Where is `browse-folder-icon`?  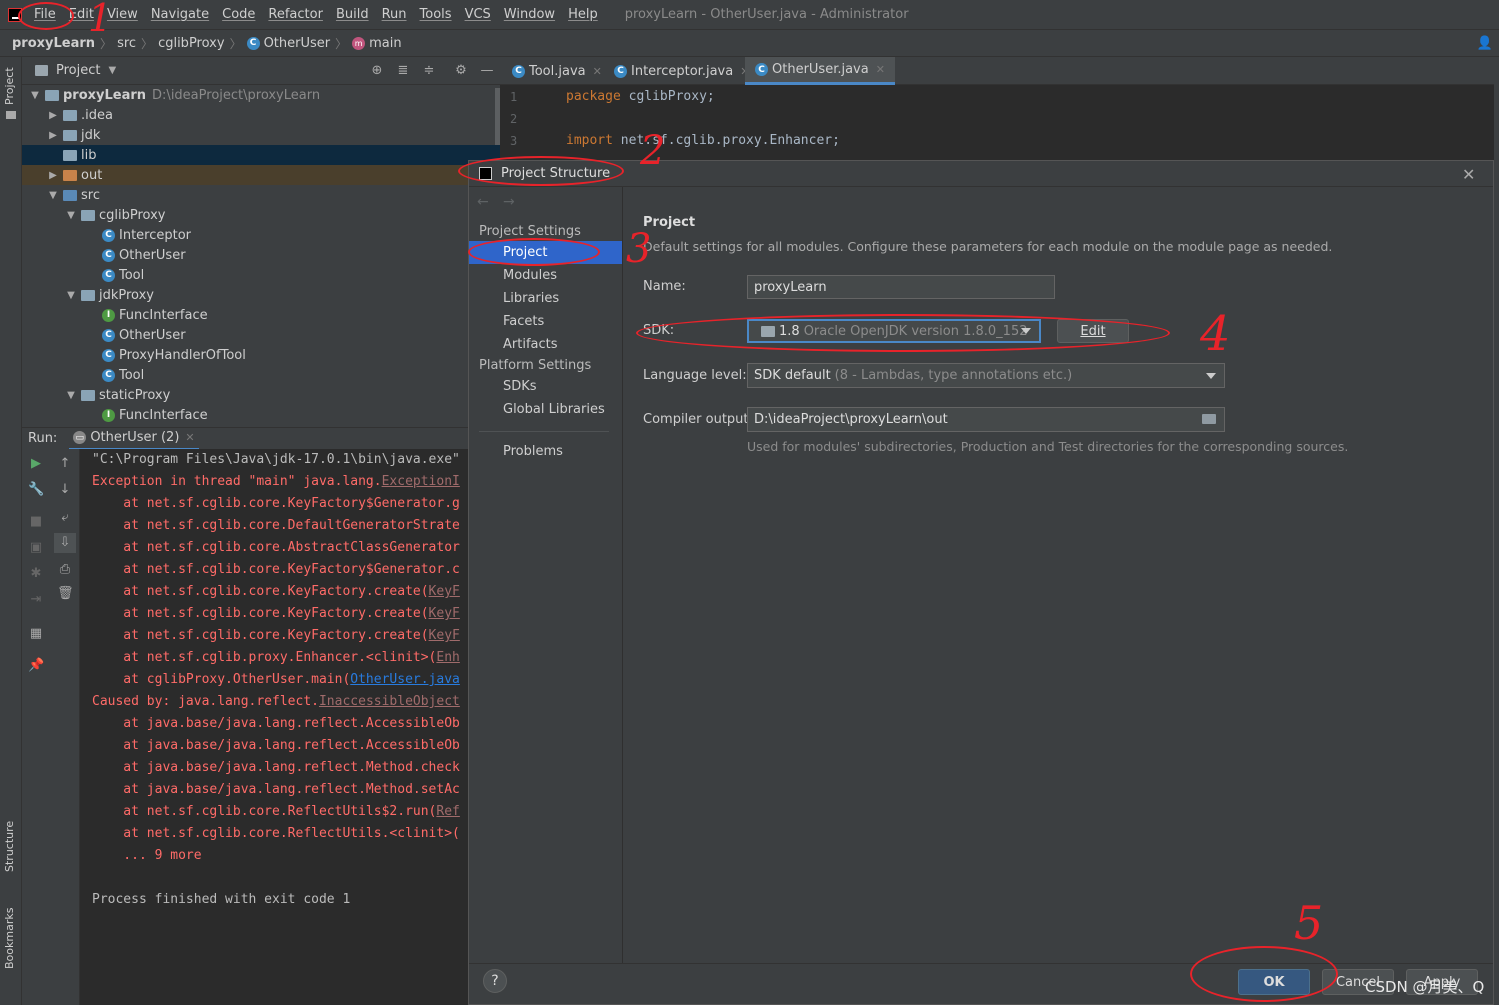
browse-folder-icon is located at coordinates (1209, 419).